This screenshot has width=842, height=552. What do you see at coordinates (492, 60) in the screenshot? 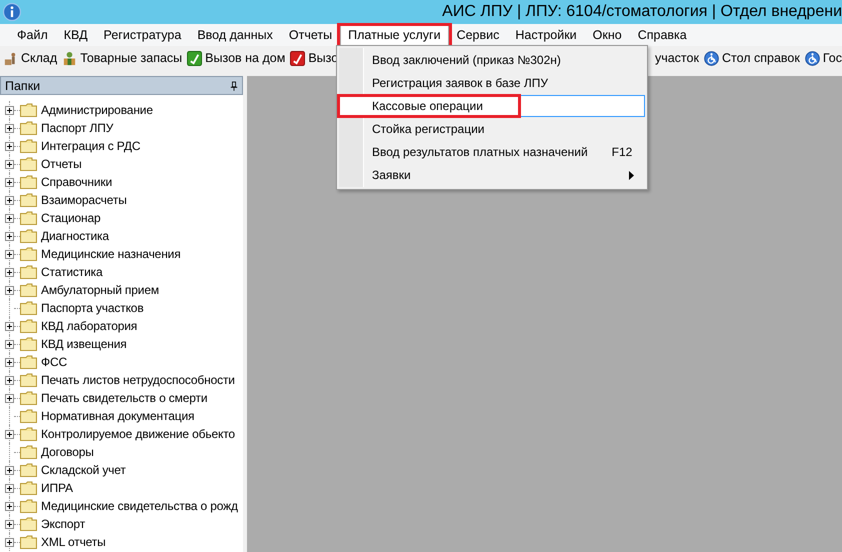
I see `menu-entry: Ввод заключений (приказ №302н)` at bounding box center [492, 60].